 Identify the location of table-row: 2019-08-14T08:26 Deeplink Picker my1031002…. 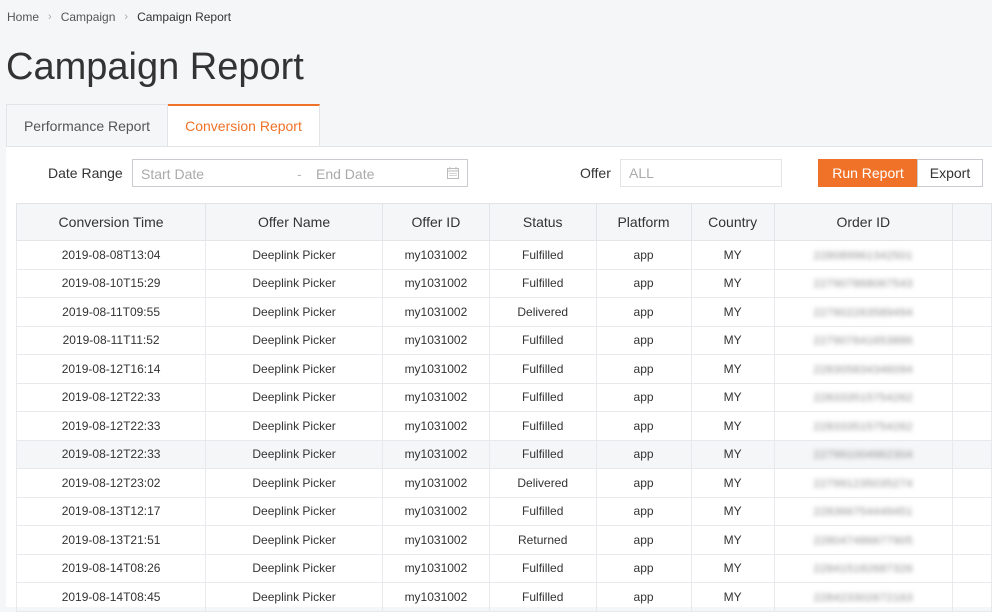
(503, 568).